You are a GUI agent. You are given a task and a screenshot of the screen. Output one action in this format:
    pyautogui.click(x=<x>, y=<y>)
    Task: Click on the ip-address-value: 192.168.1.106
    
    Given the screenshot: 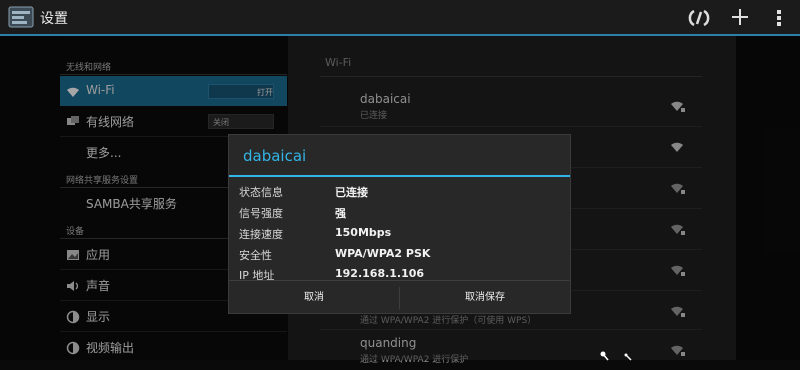 What is the action you would take?
    pyautogui.click(x=380, y=273)
    